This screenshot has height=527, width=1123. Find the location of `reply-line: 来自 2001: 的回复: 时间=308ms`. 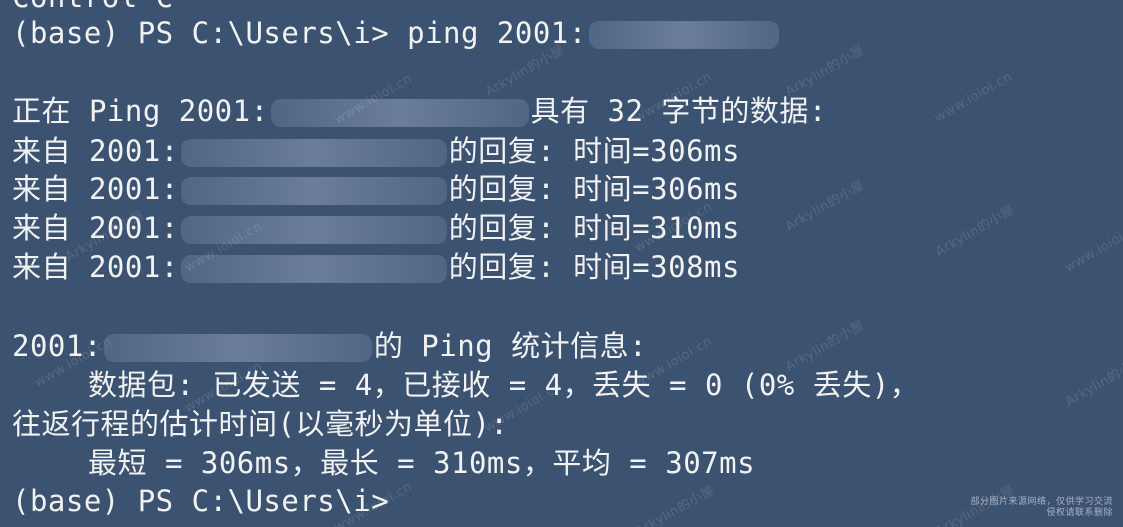

reply-line: 来自 2001: 的回复: 时间=308ms is located at coordinates (376, 267).